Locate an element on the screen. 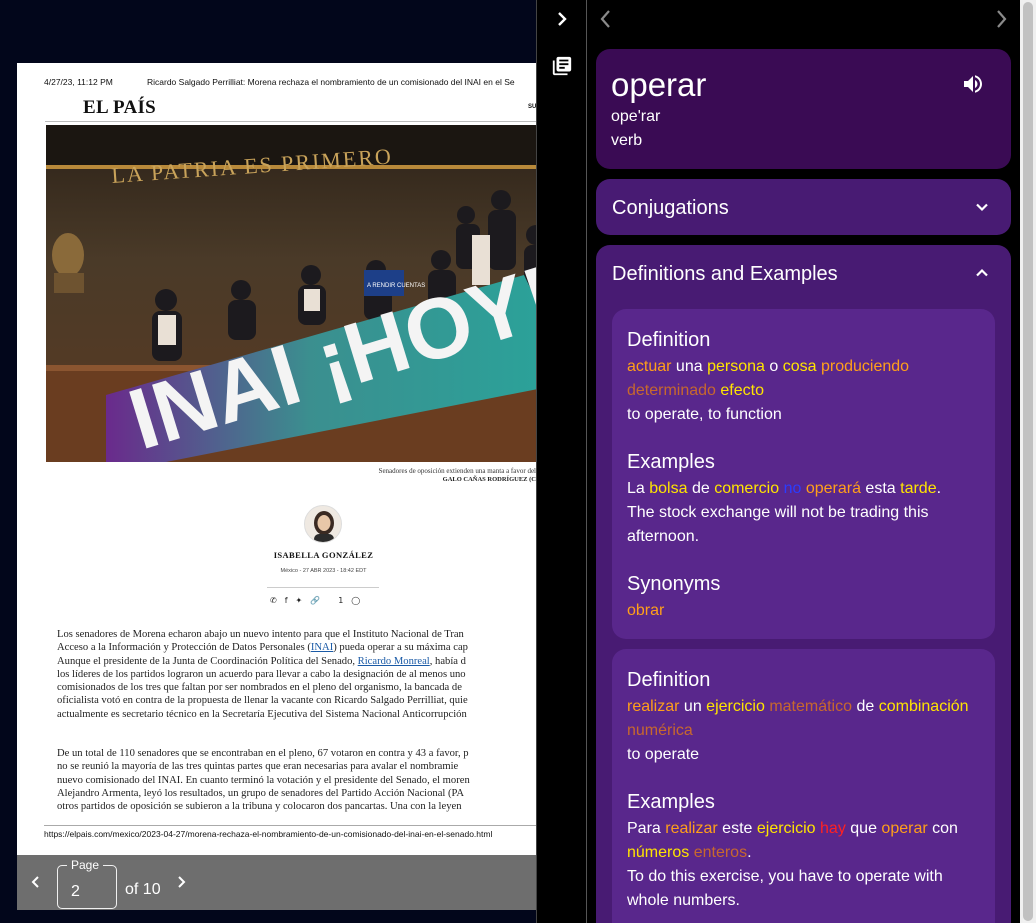  comments-count: 1 is located at coordinates (340, 600).